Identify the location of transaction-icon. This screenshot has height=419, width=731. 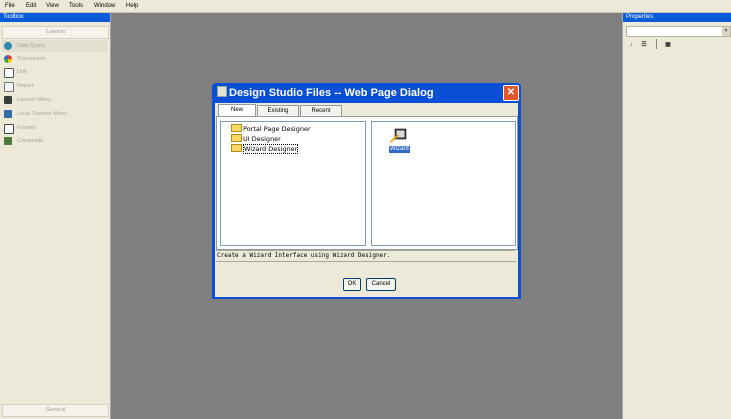
(8, 59).